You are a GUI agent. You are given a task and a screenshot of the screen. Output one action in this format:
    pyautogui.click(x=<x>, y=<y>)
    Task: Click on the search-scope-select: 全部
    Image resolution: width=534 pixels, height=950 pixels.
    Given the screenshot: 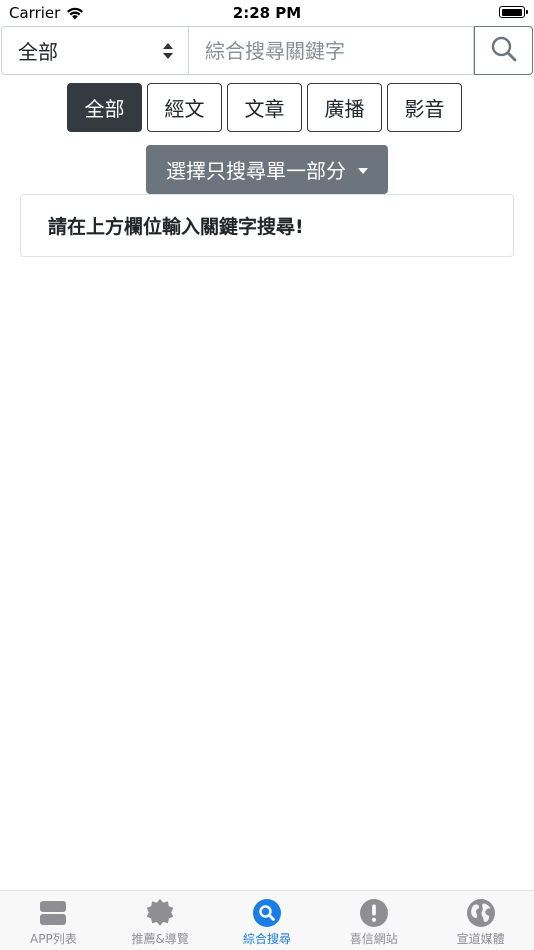 What is the action you would take?
    pyautogui.click(x=94, y=50)
    